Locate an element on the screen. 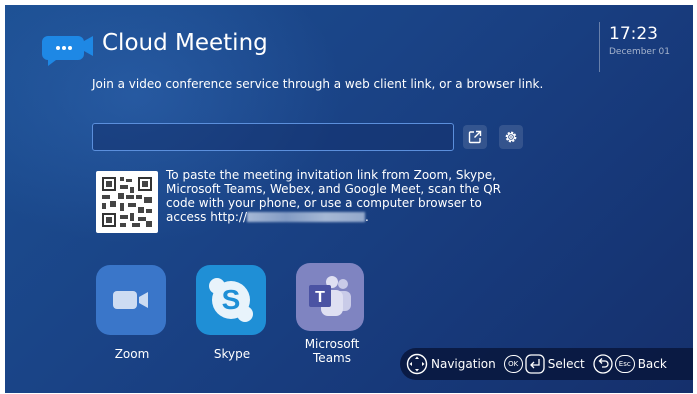 The height and width of the screenshot is (394, 697). select-hint: OK Select is located at coordinates (544, 364).